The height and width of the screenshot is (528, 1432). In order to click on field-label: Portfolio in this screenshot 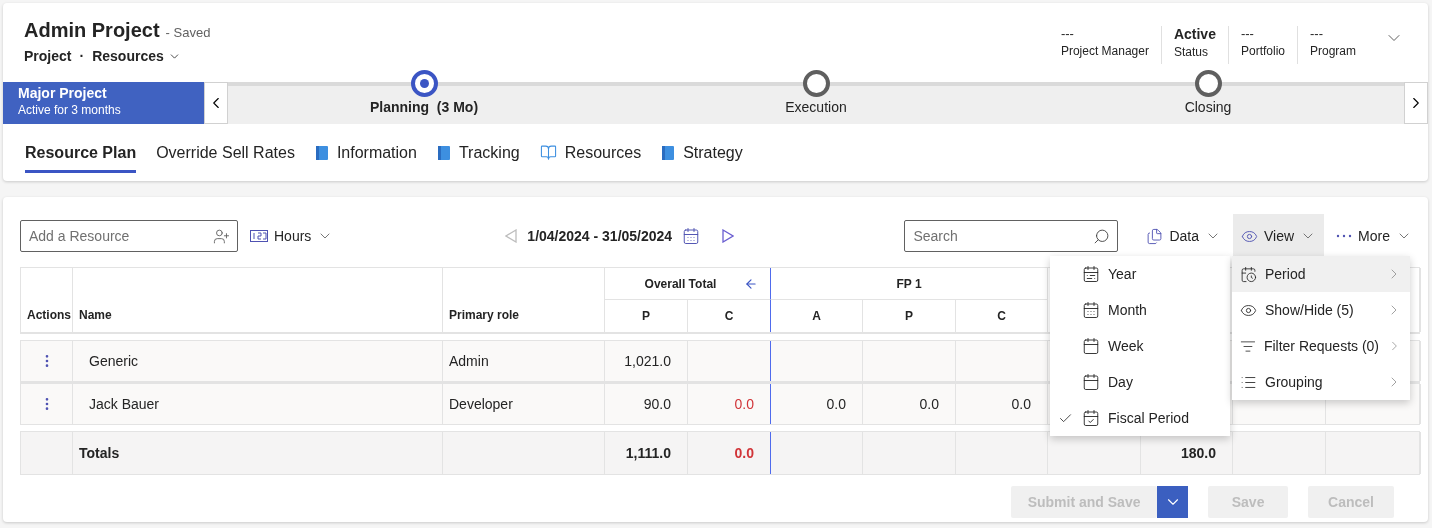, I will do `click(1262, 51)`.